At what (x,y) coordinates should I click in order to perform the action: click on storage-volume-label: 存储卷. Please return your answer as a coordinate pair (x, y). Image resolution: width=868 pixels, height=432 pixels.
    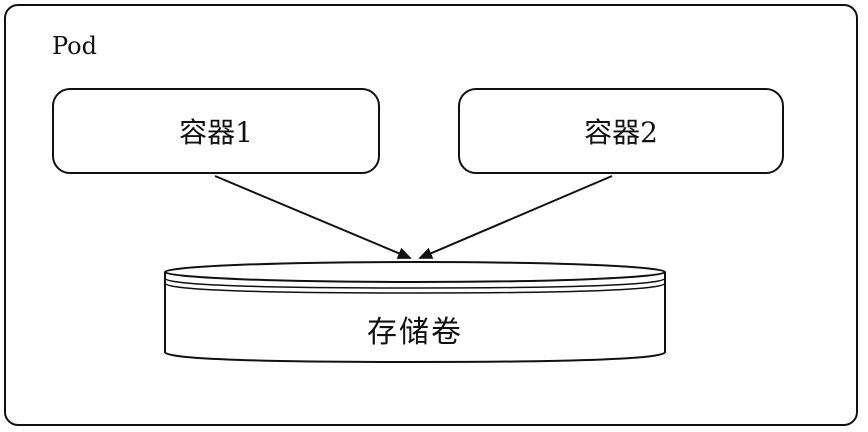
    Looking at the image, I should click on (415, 332).